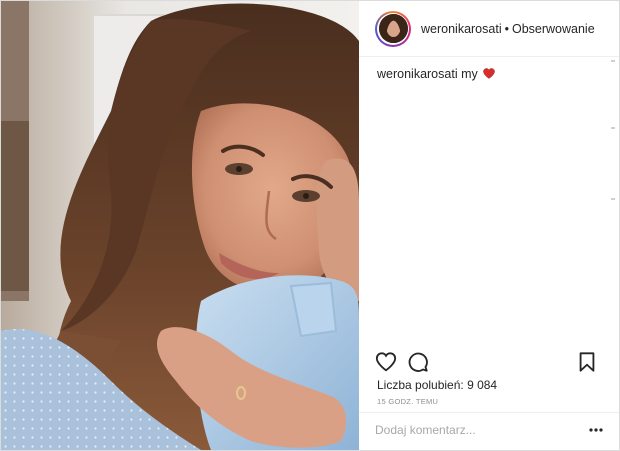 The height and width of the screenshot is (451, 620). Describe the element at coordinates (386, 362) in the screenshot. I see `heart-outline-icon` at that location.